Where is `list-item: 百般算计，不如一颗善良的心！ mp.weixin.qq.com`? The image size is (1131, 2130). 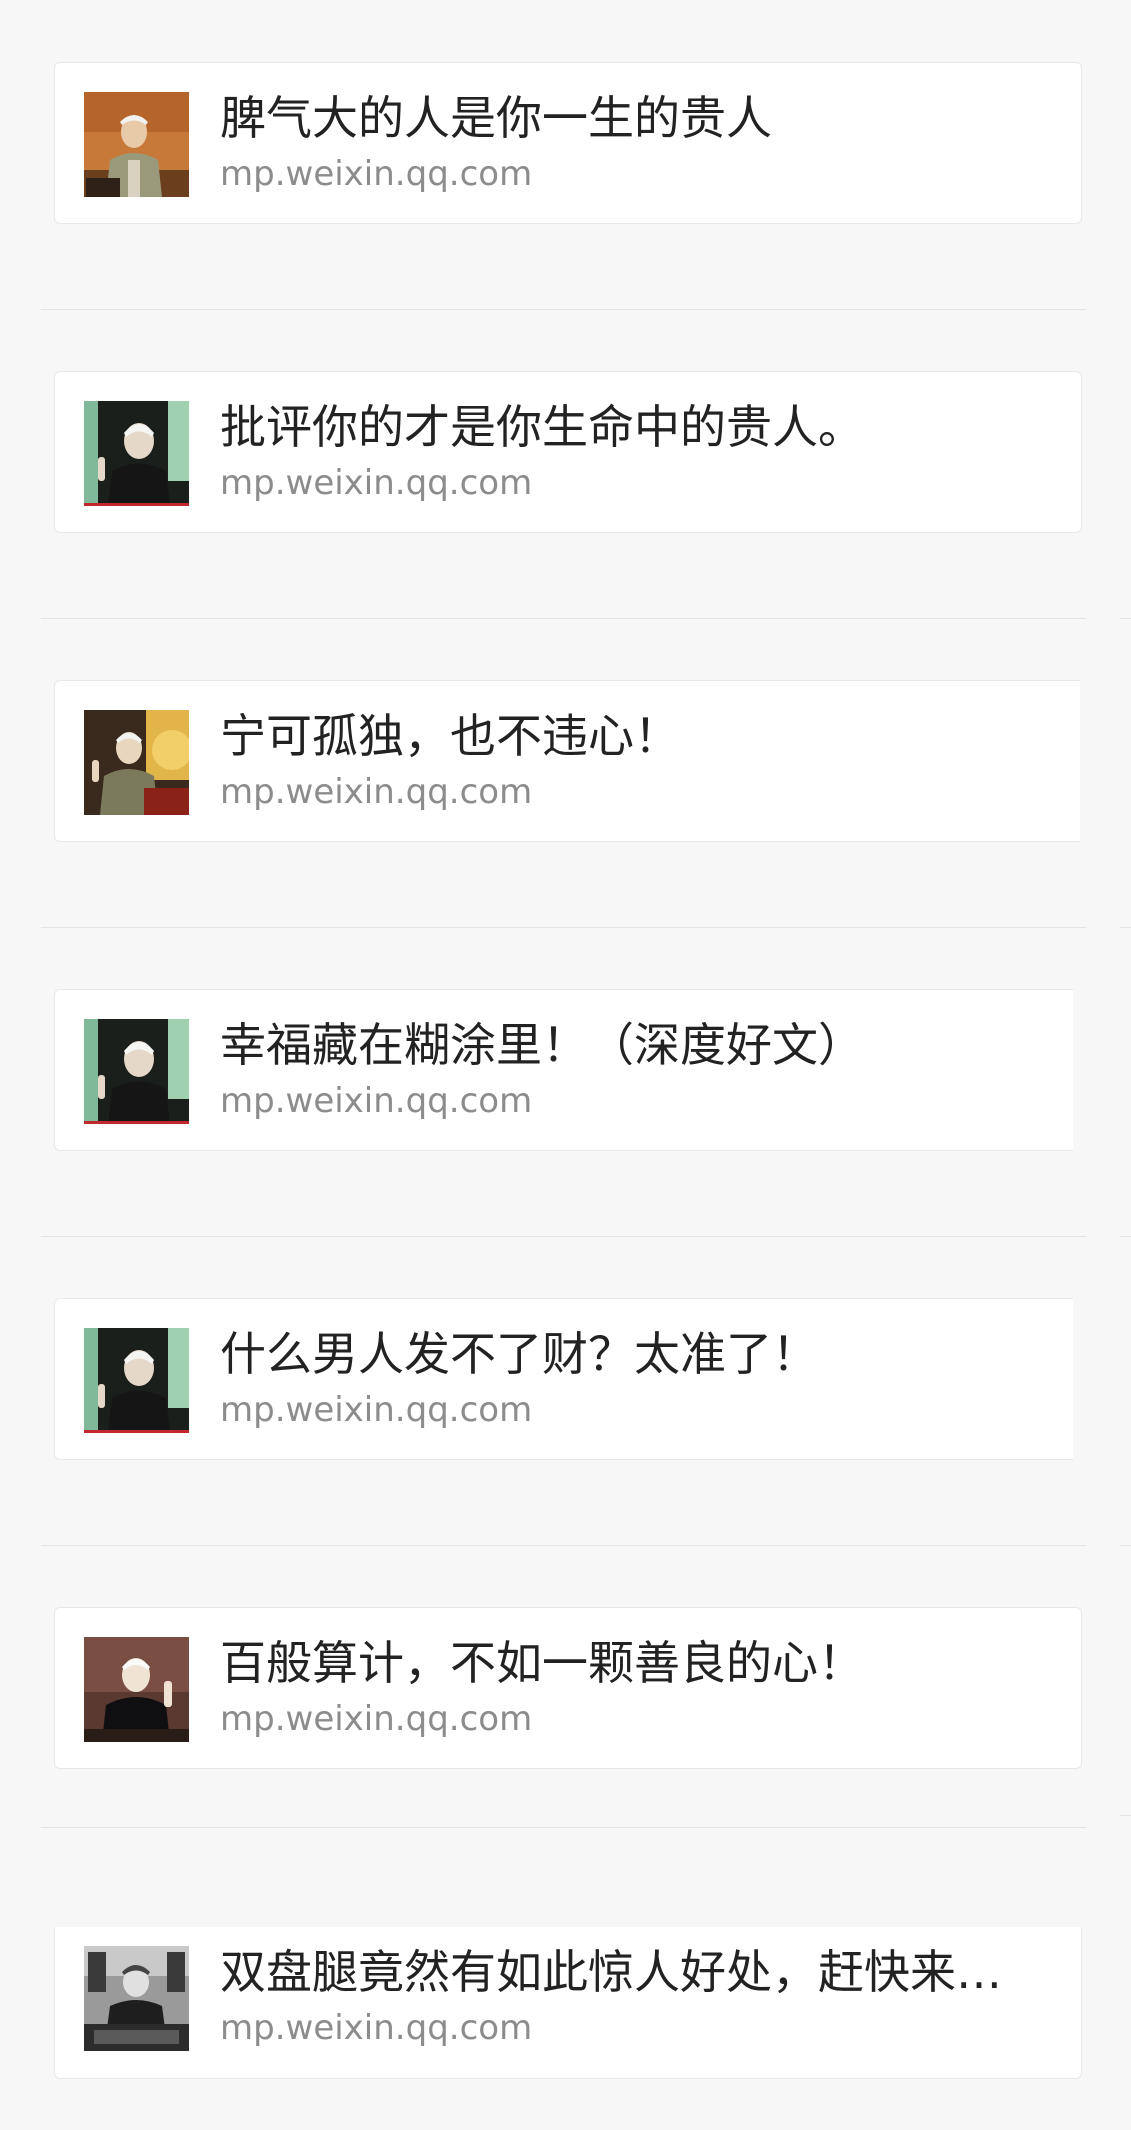
list-item: 百般算计，不如一颗善良的心！ mp.weixin.qq.com is located at coordinates (565, 1699).